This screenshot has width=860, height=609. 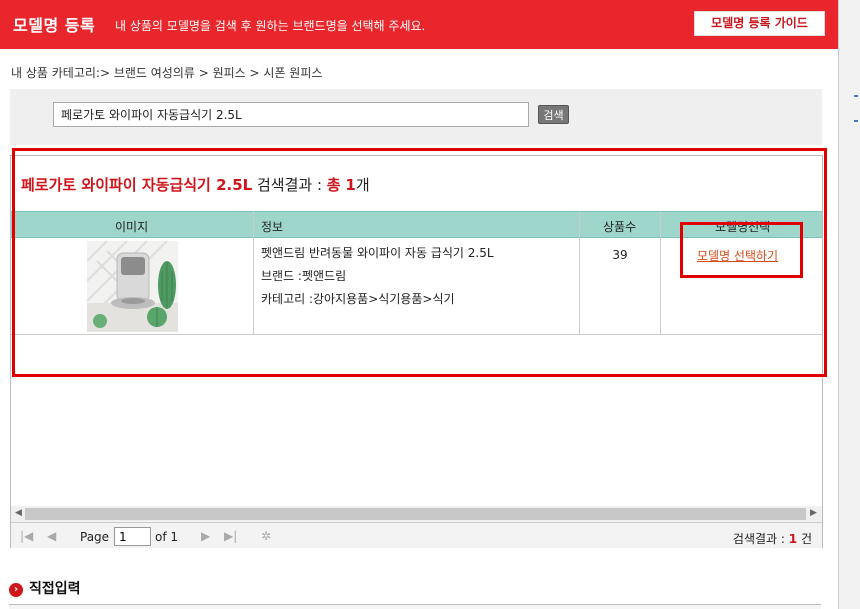 I want to click on search-input, so click(x=291, y=114).